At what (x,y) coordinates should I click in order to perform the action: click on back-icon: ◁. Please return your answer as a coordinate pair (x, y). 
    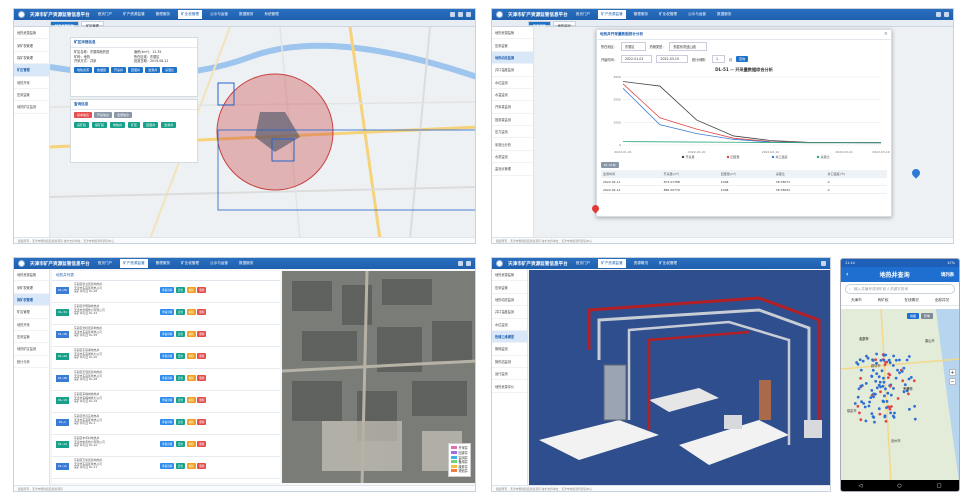
    Looking at the image, I should click on (861, 486).